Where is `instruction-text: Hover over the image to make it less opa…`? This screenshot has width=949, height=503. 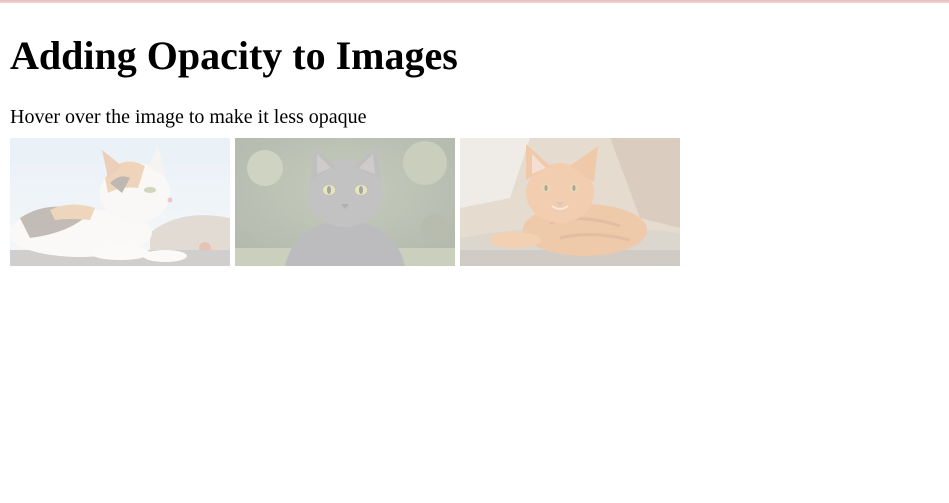 instruction-text: Hover over the image to make it less opa… is located at coordinates (188, 117).